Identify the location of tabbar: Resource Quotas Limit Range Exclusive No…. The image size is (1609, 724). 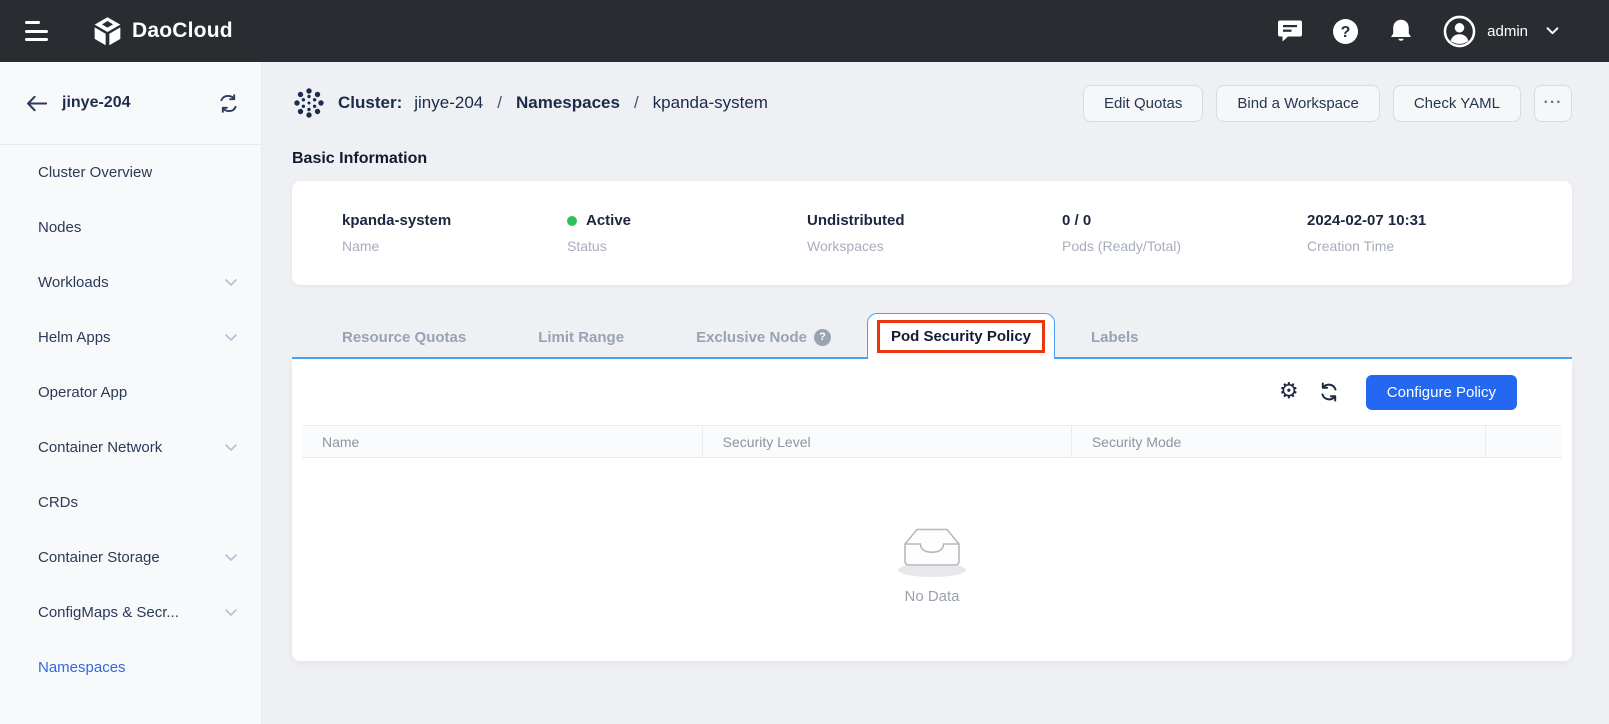
(932, 336).